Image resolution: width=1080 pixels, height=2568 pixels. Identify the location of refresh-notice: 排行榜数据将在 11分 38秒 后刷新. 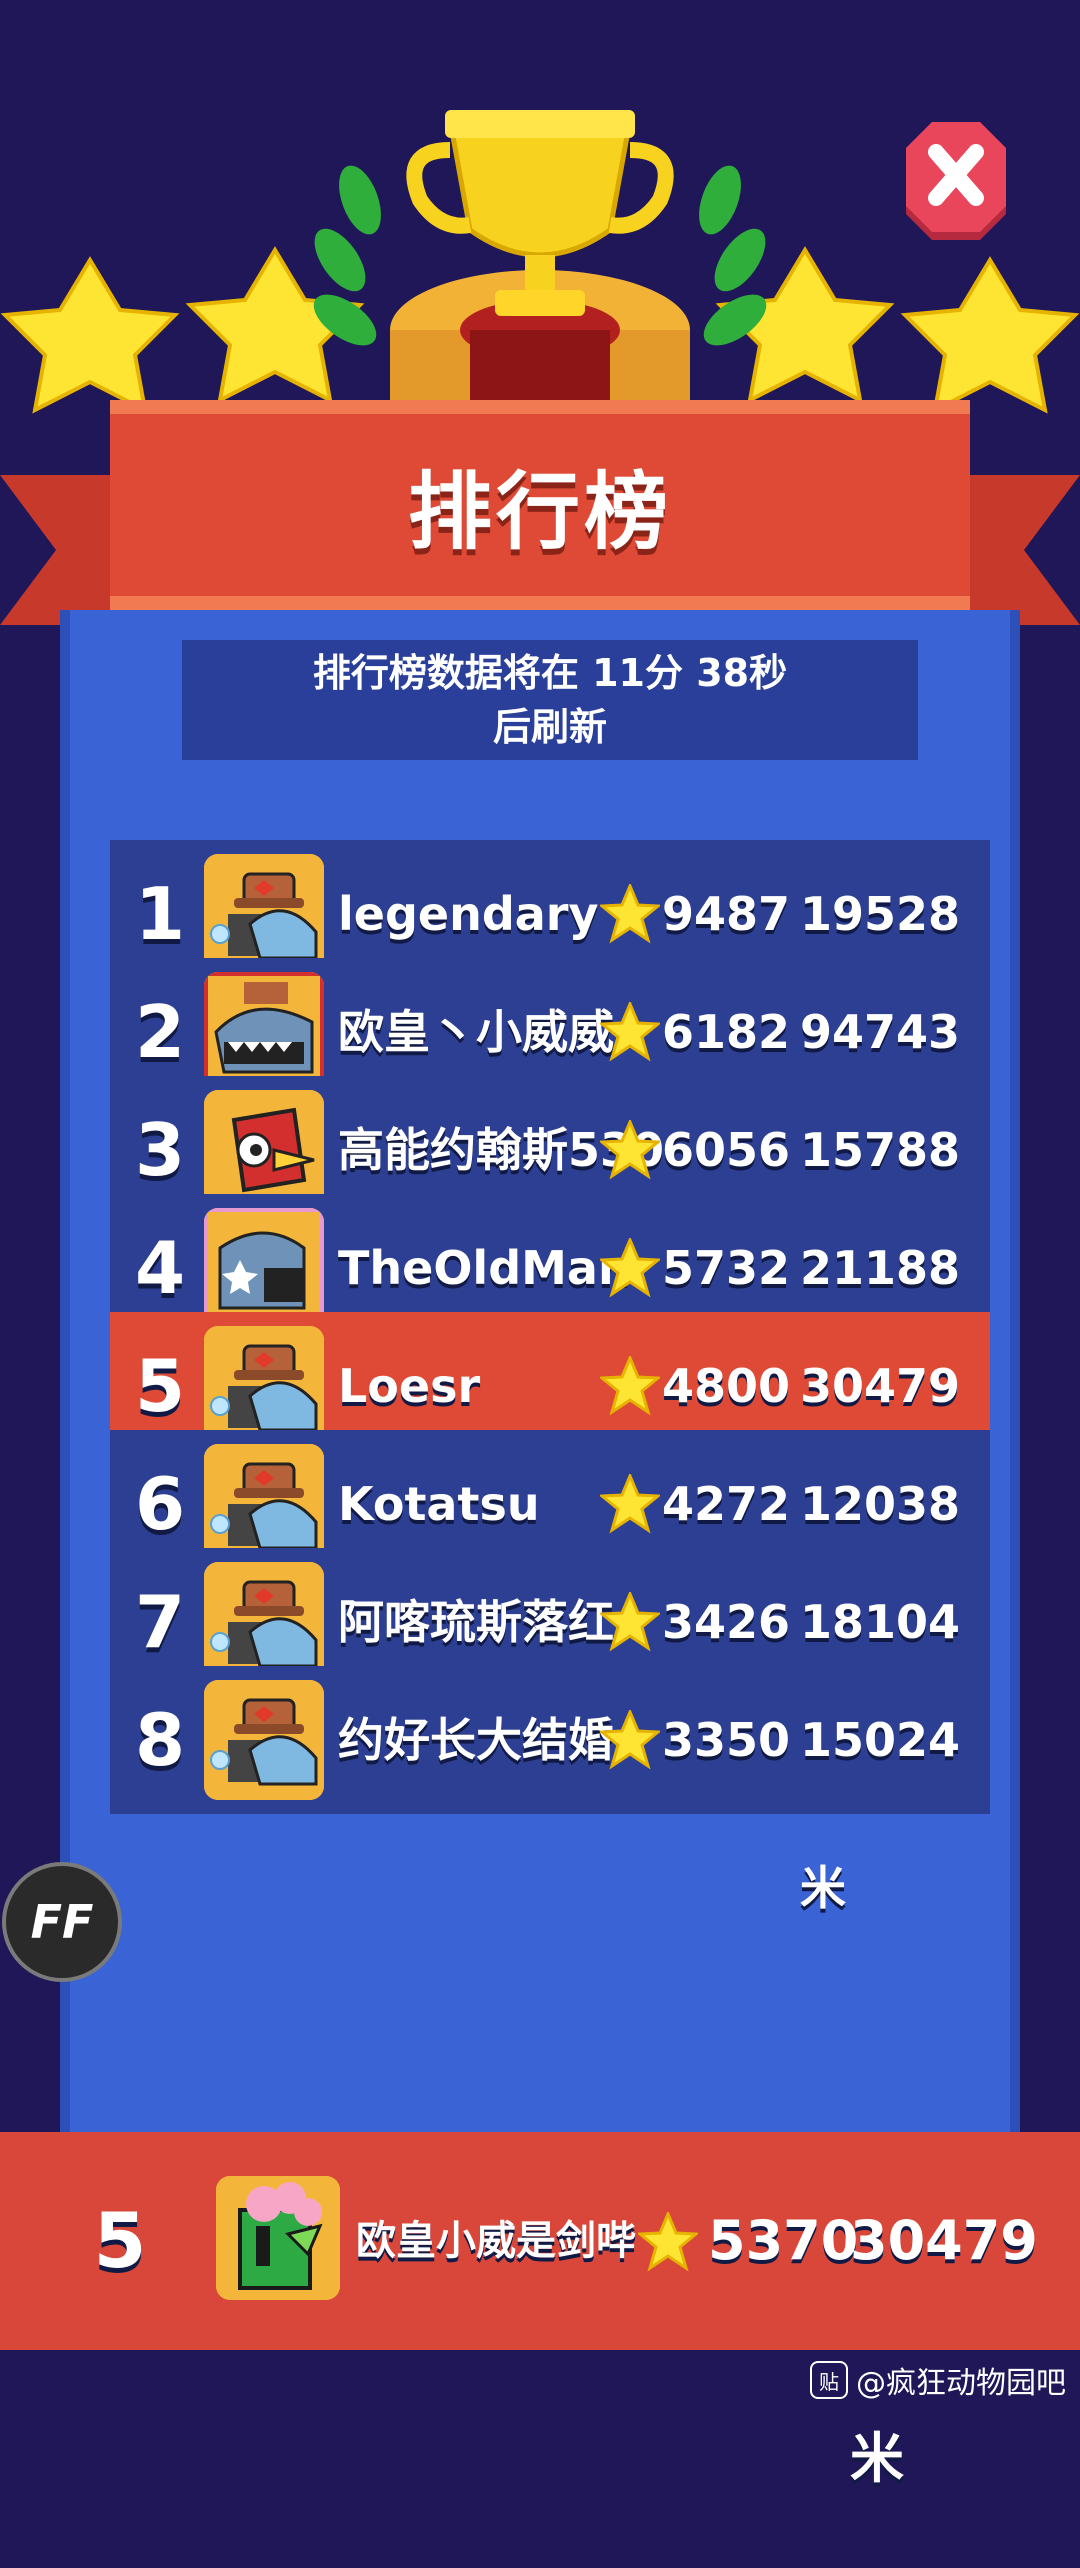
(550, 700).